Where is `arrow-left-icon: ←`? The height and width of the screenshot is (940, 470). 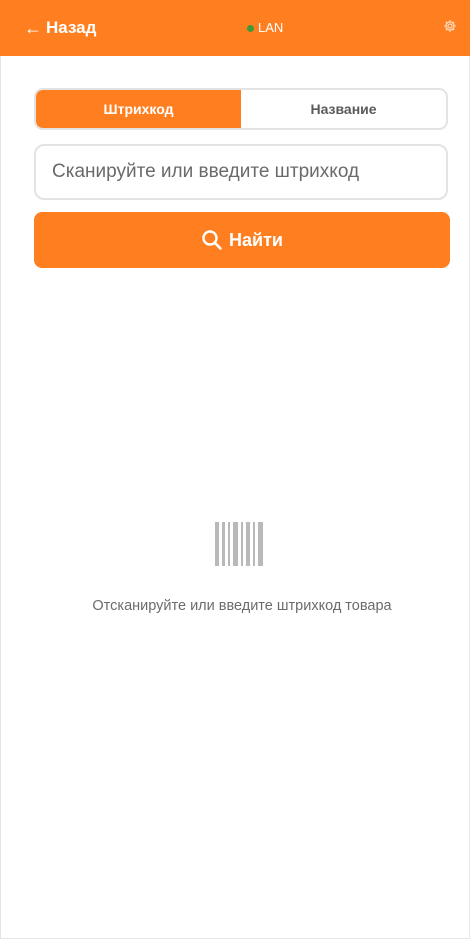
arrow-left-icon: ← is located at coordinates (33, 28).